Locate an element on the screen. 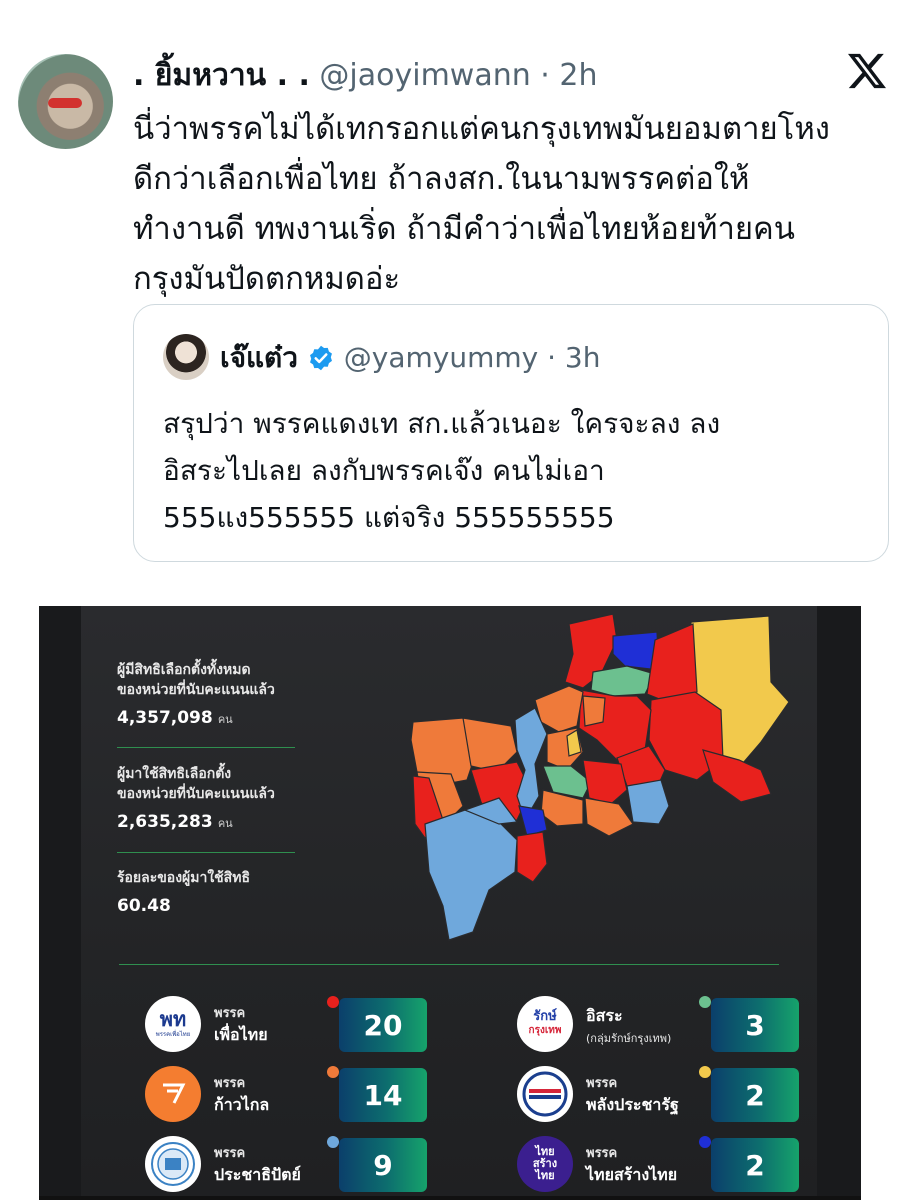  party-logo-thai-srang-thai: ไทย สร้าง ไทย is located at coordinates (545, 1164).